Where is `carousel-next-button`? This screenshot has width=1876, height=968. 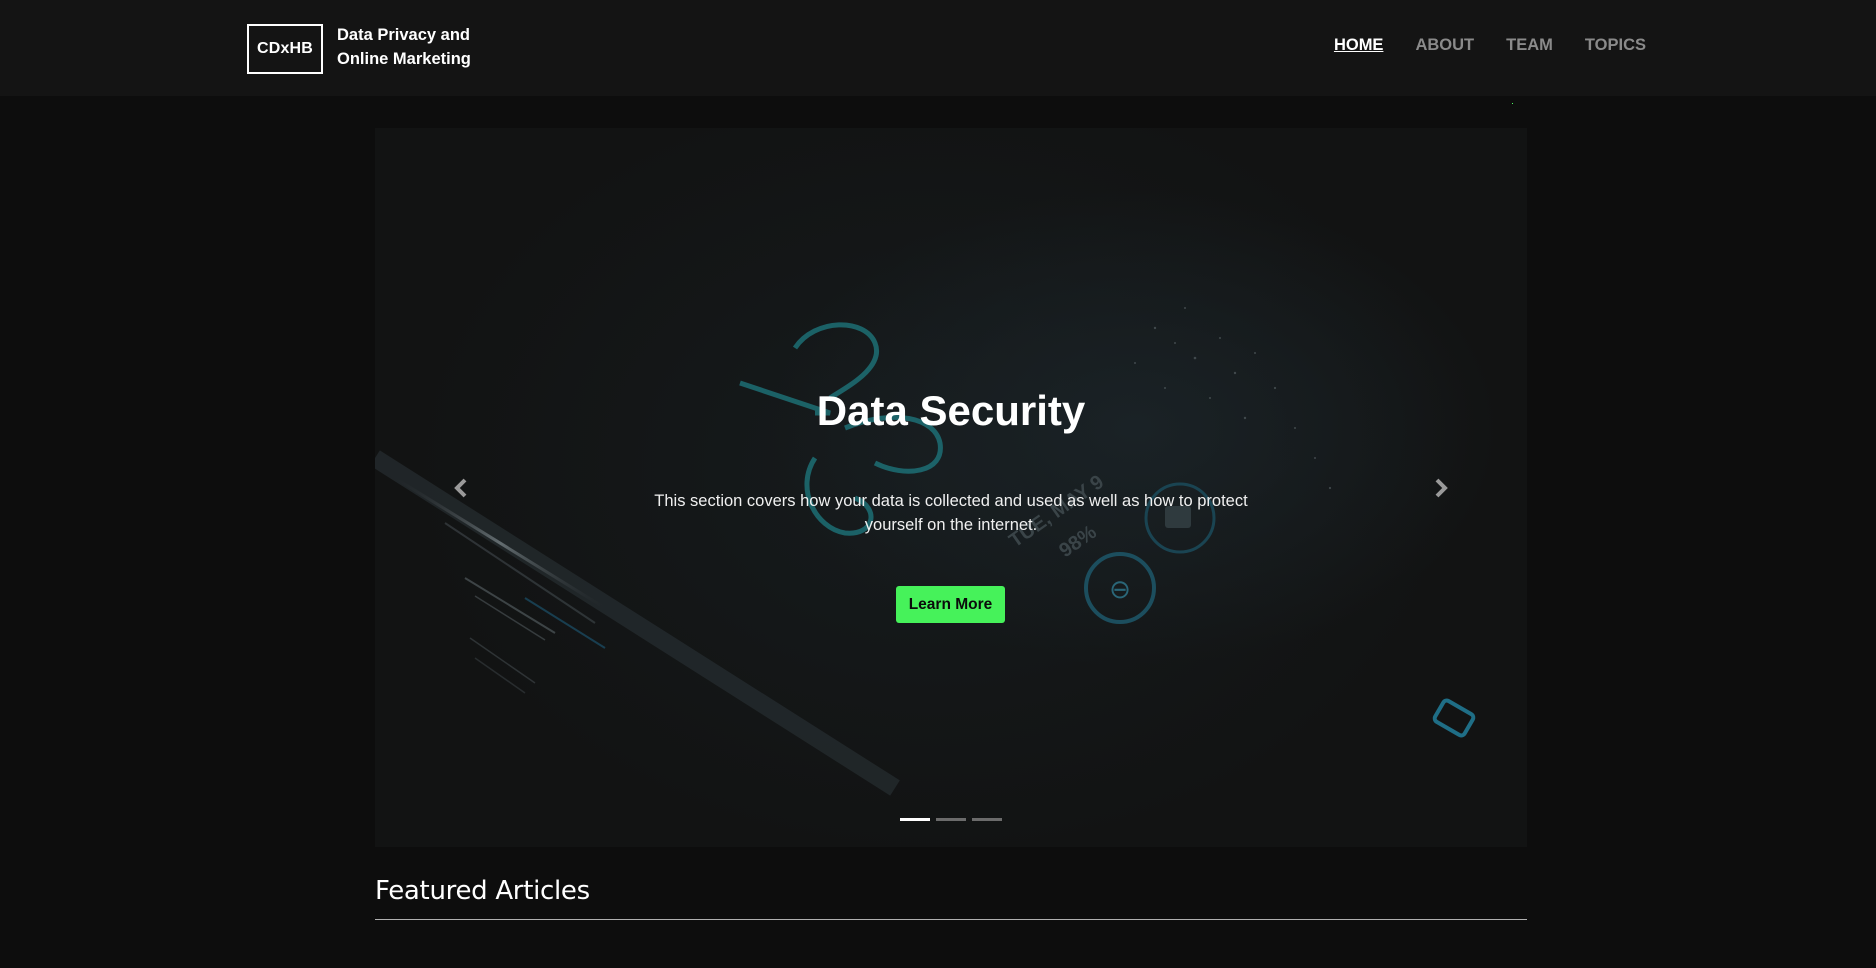
carousel-next-button is located at coordinates (1441, 488).